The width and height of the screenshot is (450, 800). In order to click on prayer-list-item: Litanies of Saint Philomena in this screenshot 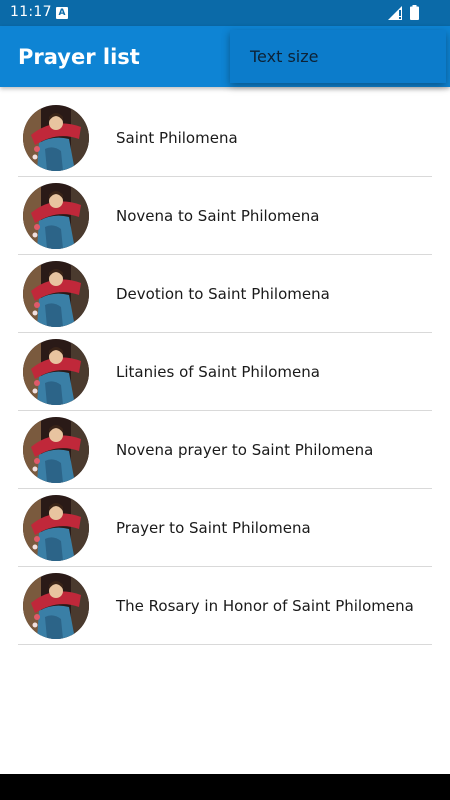, I will do `click(225, 372)`.